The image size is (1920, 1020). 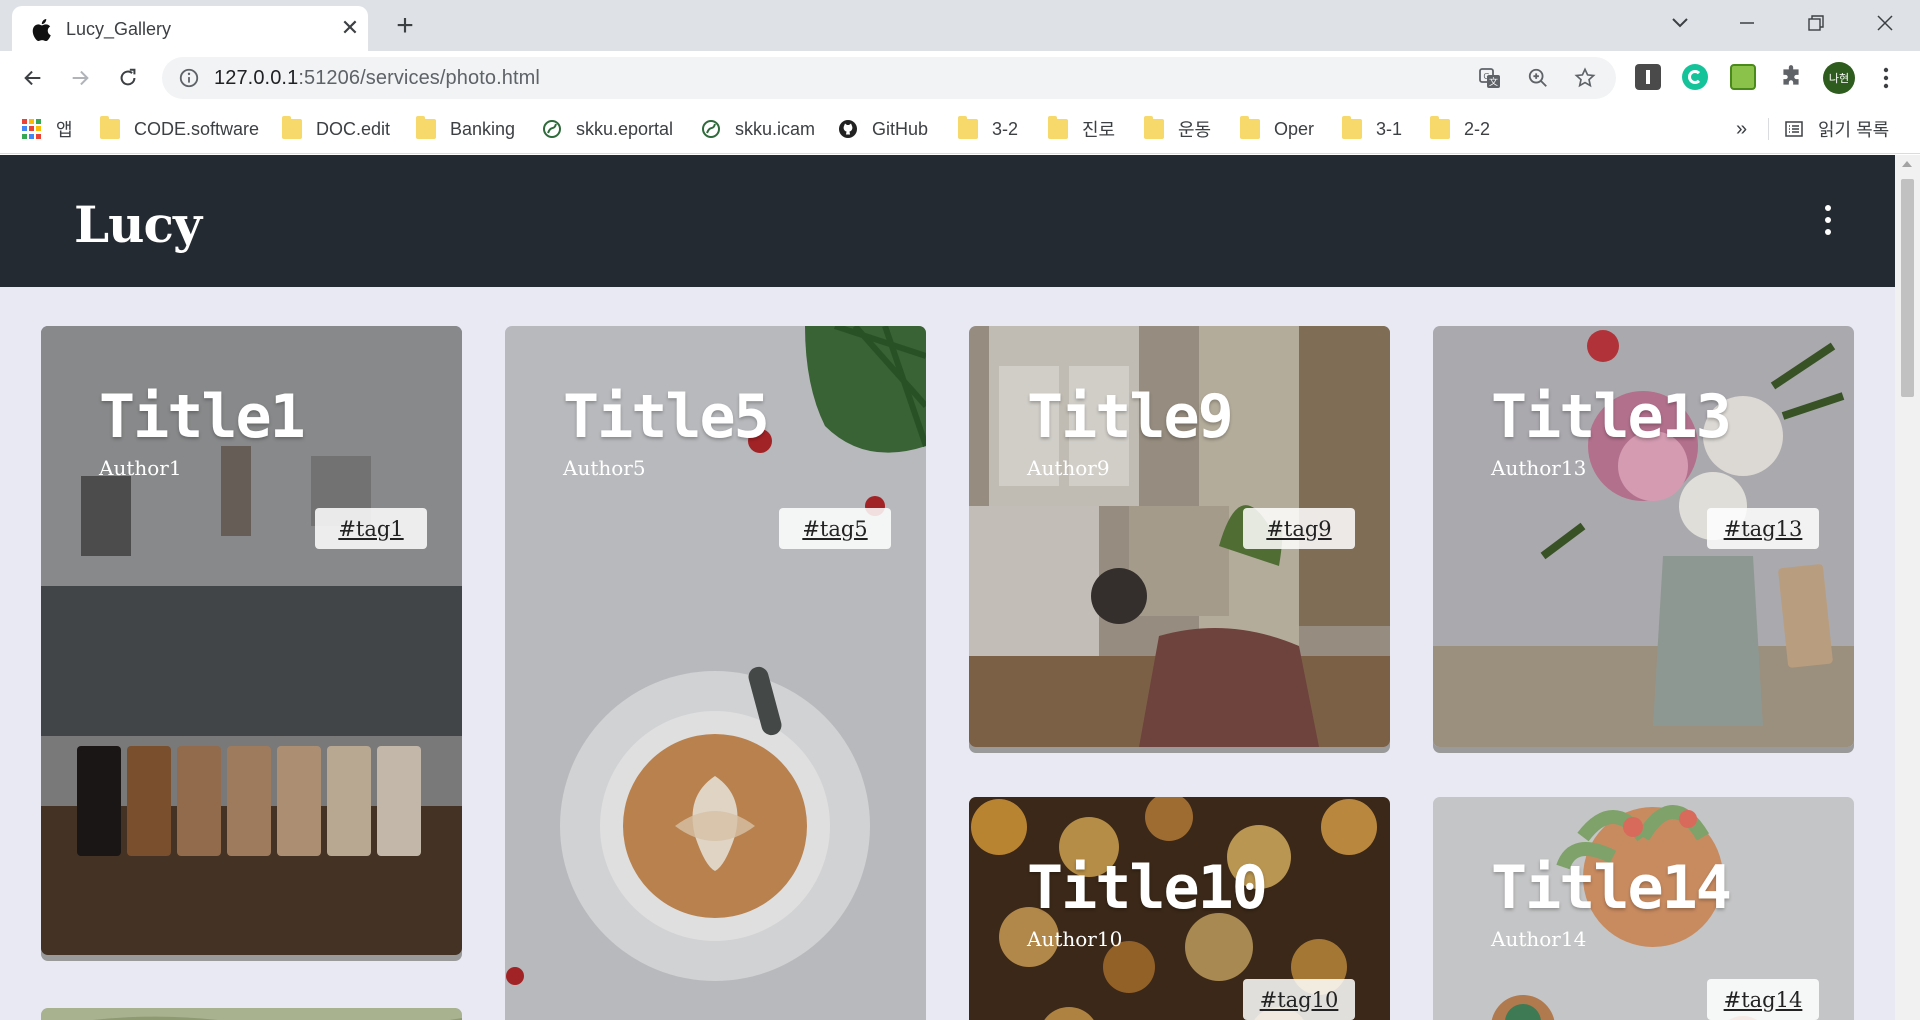 What do you see at coordinates (835, 528) in the screenshot?
I see `card-tag-link: #tag5` at bounding box center [835, 528].